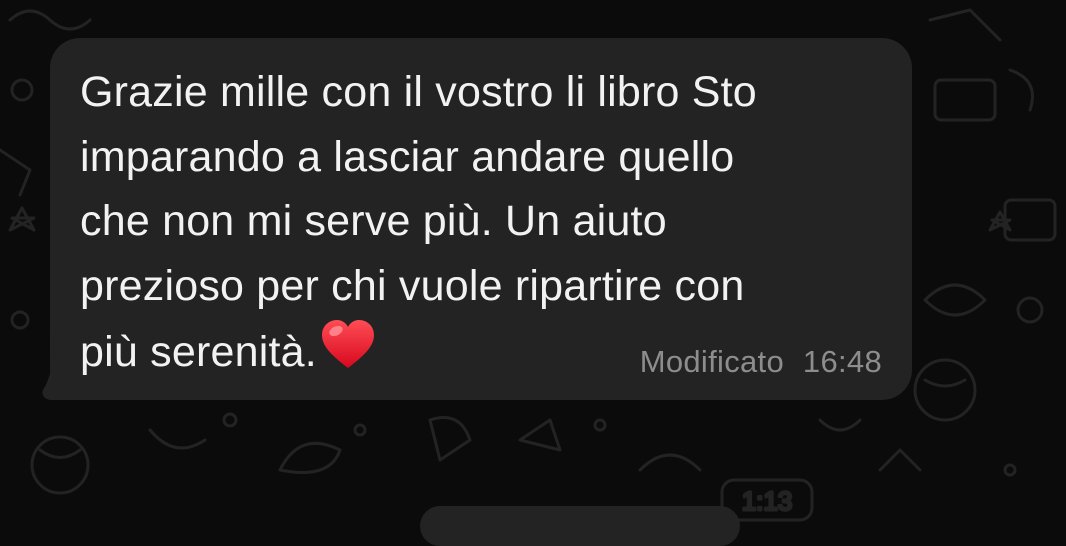 This screenshot has height=546, width=1066. I want to click on wallpaper-badge-label: 1:13, so click(767, 501).